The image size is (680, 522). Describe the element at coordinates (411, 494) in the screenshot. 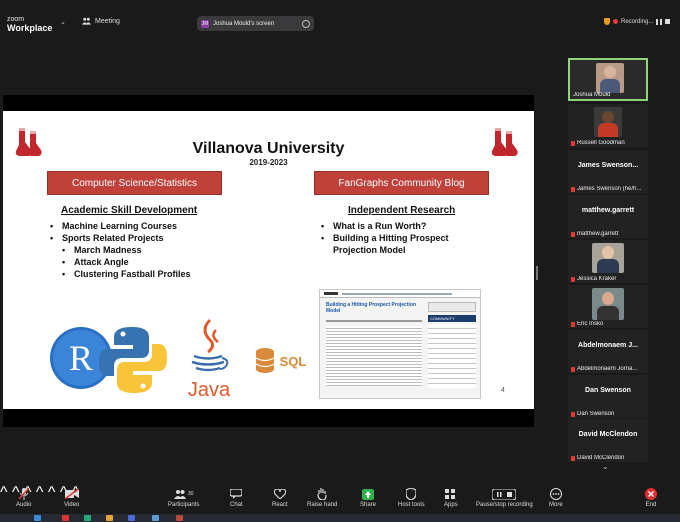

I see `shield-icon` at that location.